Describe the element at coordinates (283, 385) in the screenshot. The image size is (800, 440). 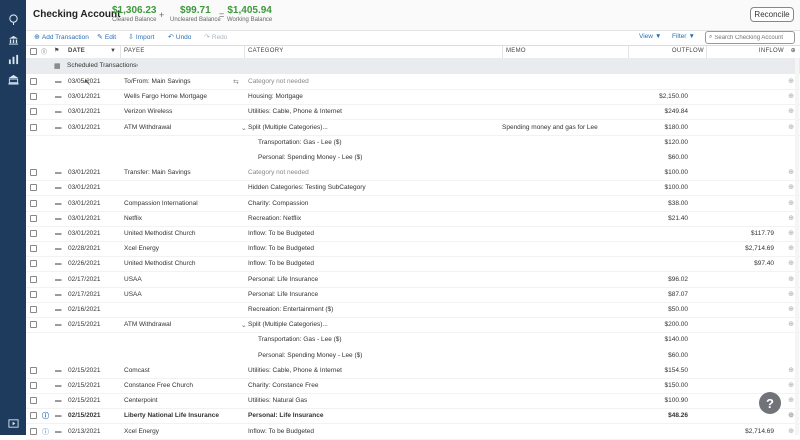
I see `category-cell: Charity: Constance Free` at that location.